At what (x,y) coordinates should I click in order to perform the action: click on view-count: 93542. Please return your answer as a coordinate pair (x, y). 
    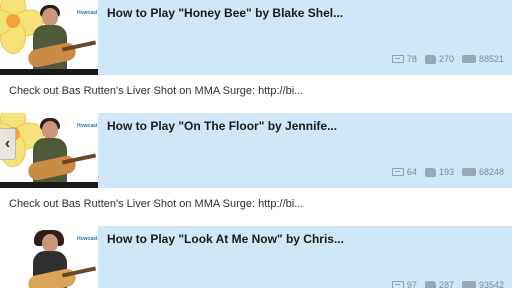
    Looking at the image, I should click on (491, 284).